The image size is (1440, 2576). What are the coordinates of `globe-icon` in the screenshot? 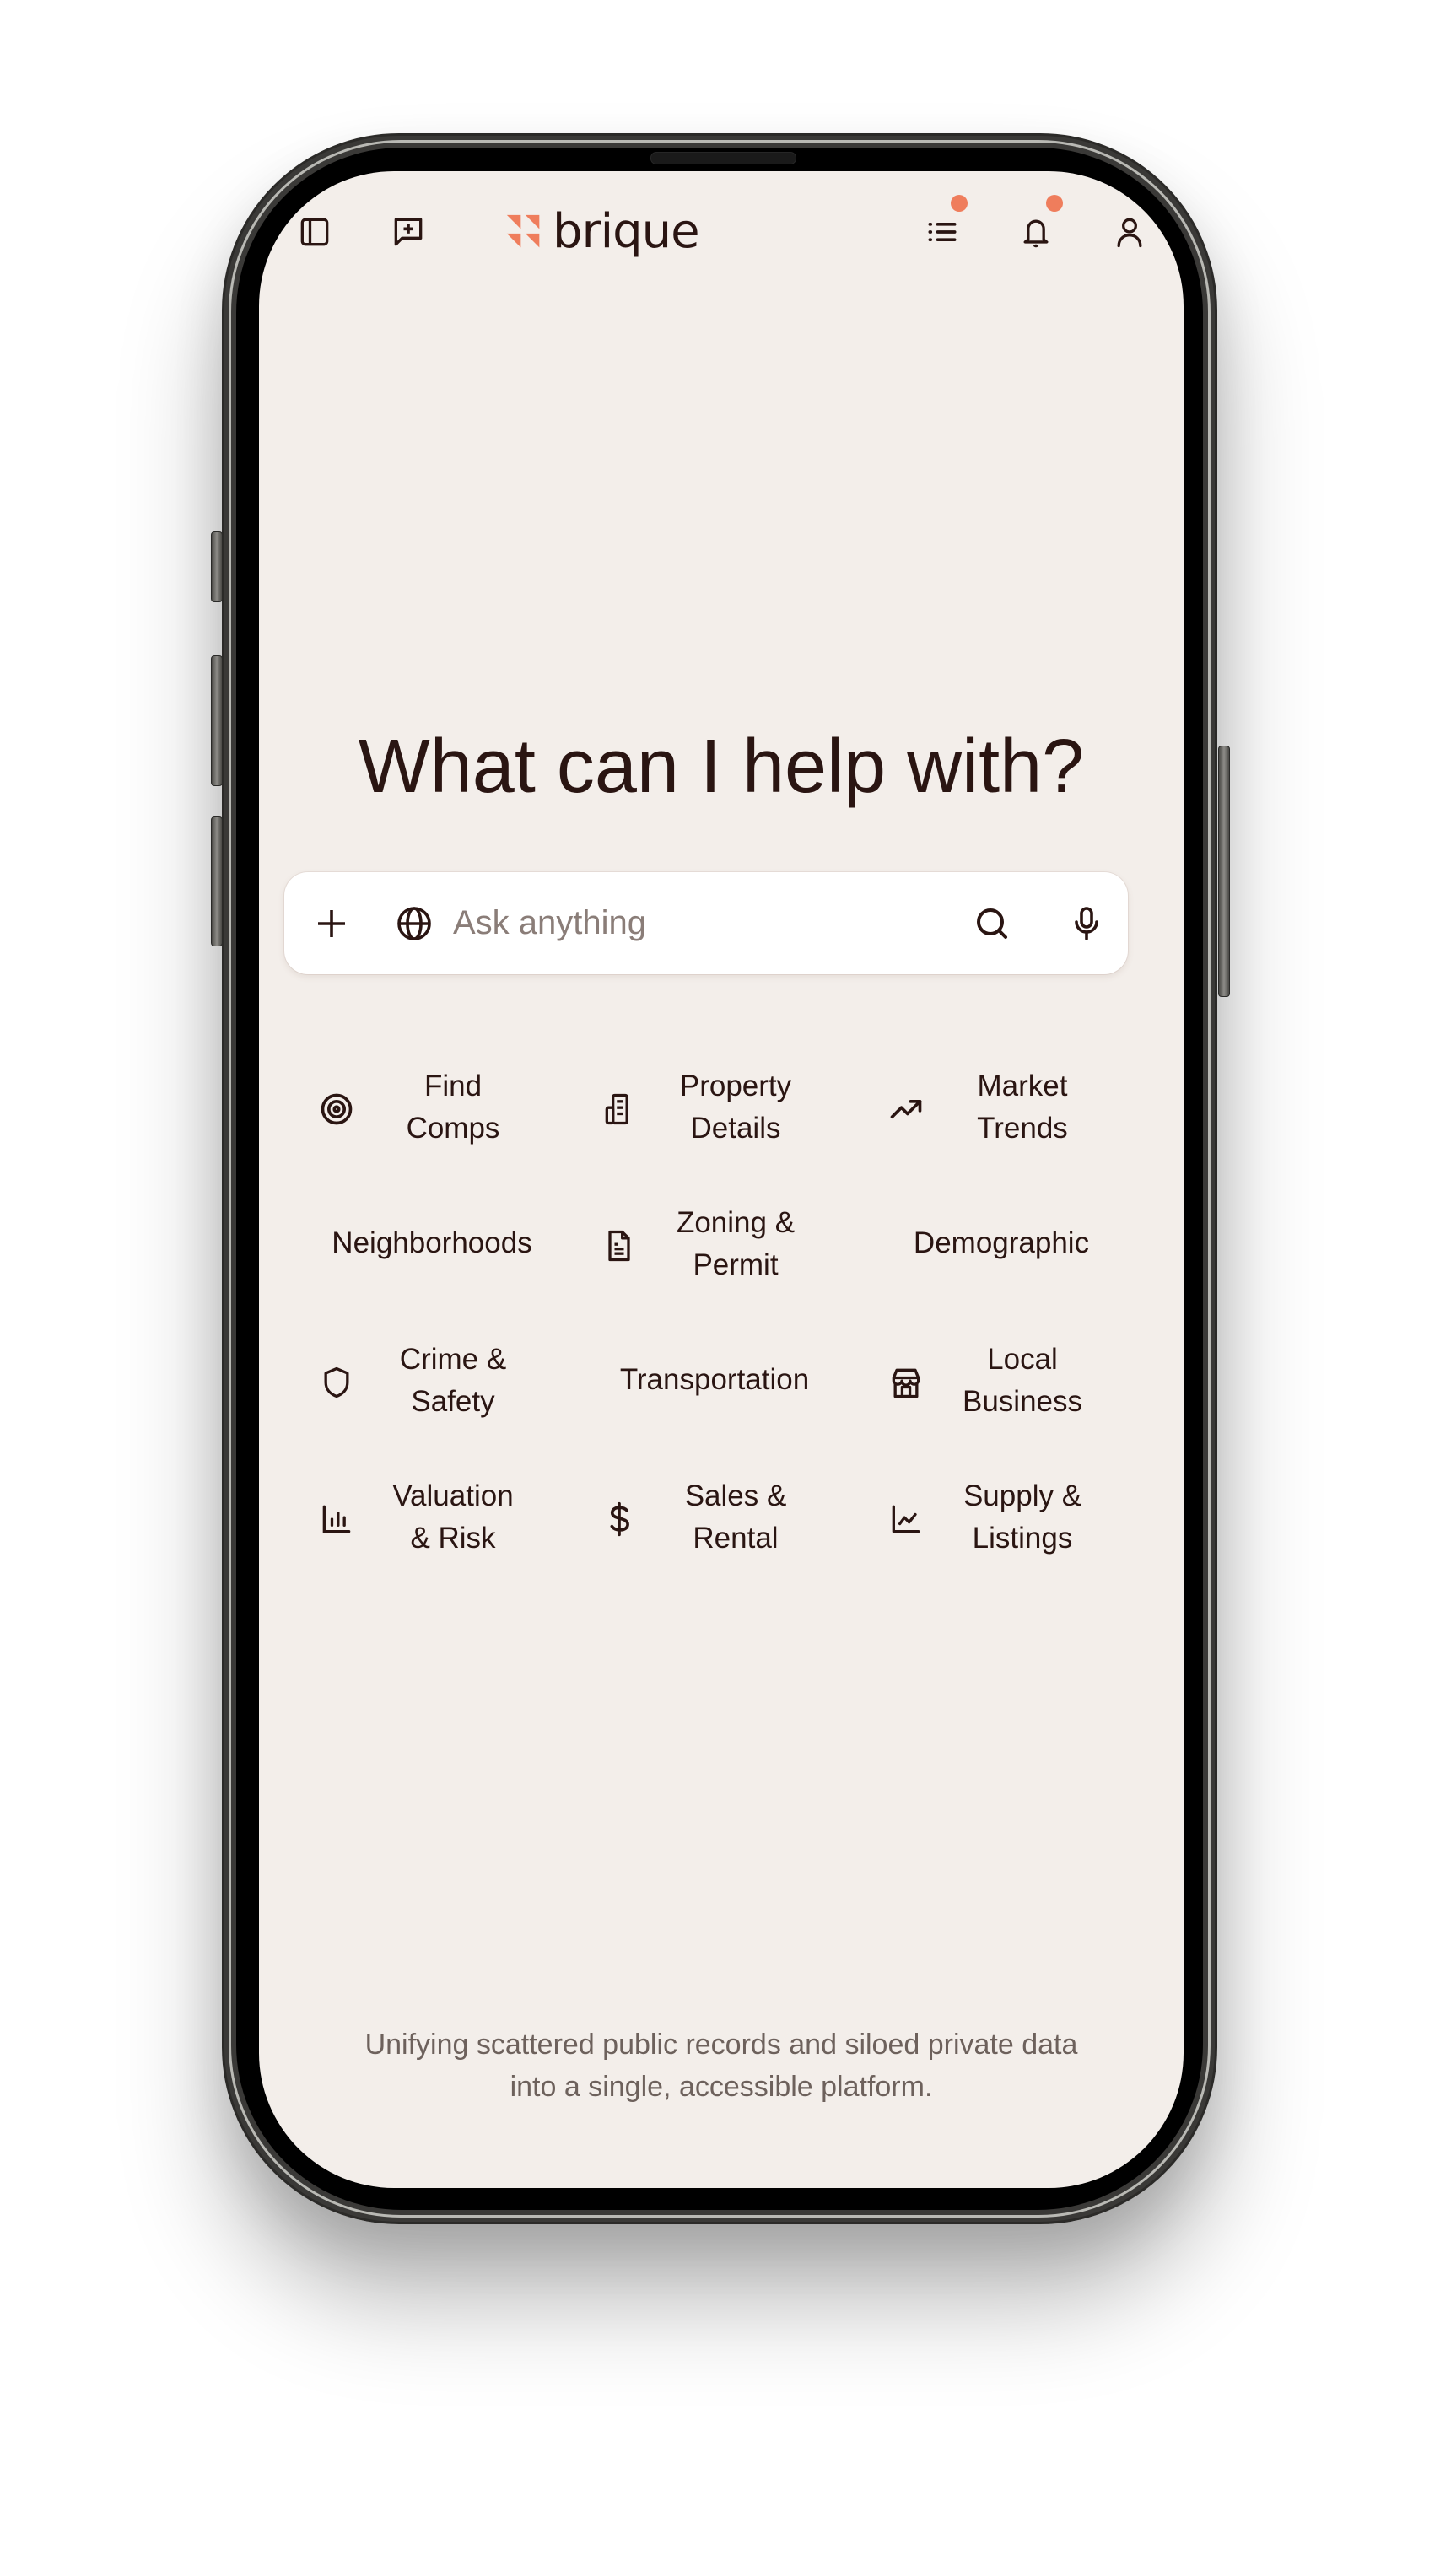 It's located at (414, 923).